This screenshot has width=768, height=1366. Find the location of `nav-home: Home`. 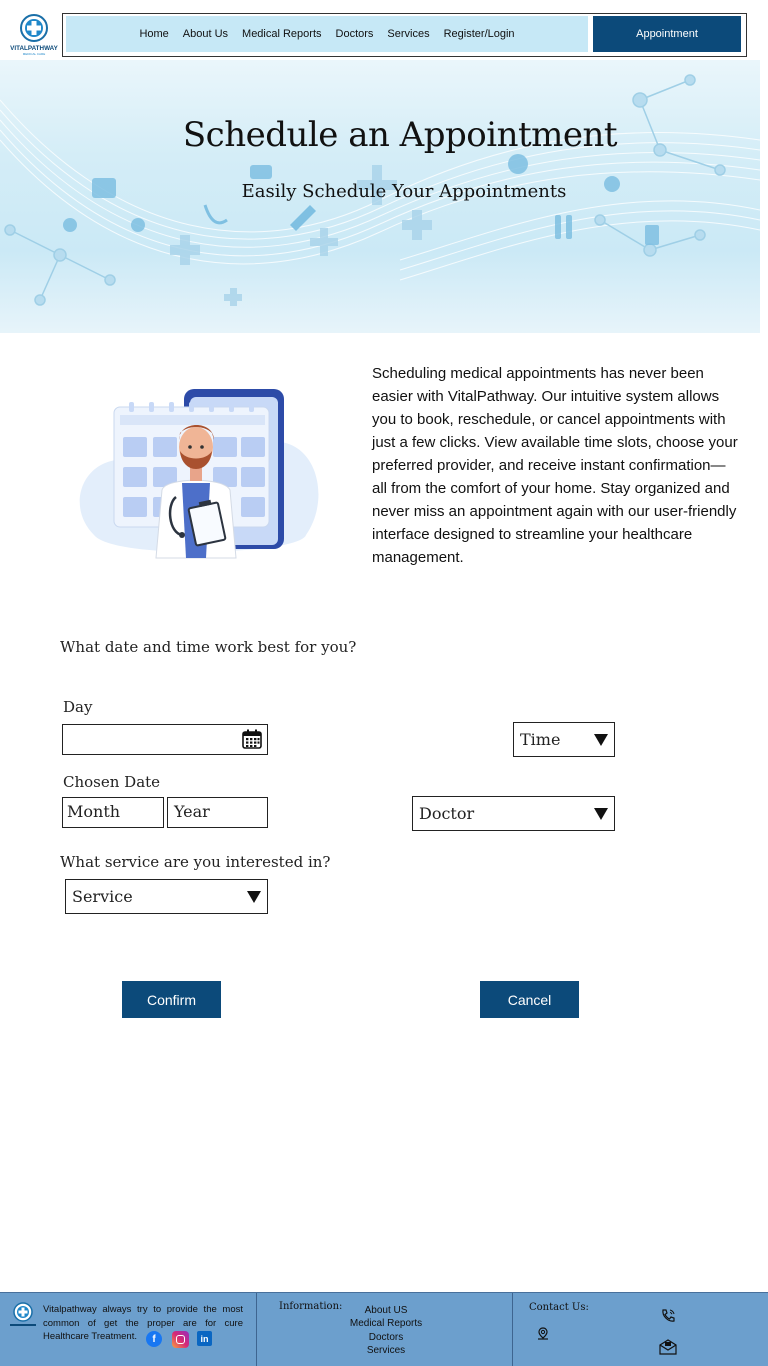

nav-home: Home is located at coordinates (153, 34).